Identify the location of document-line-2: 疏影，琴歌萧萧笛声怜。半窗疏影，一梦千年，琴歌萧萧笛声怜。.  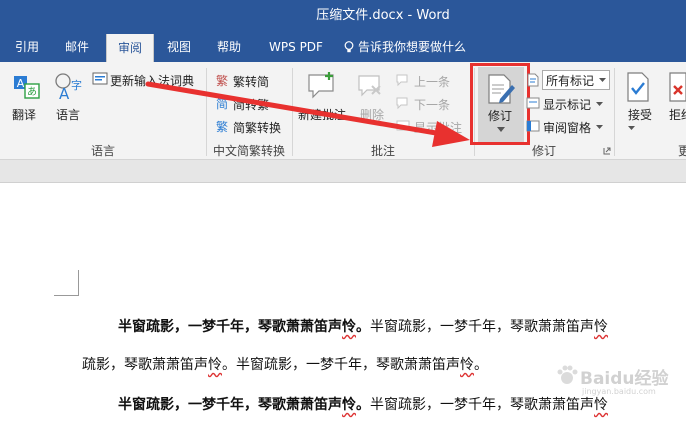
(285, 364).